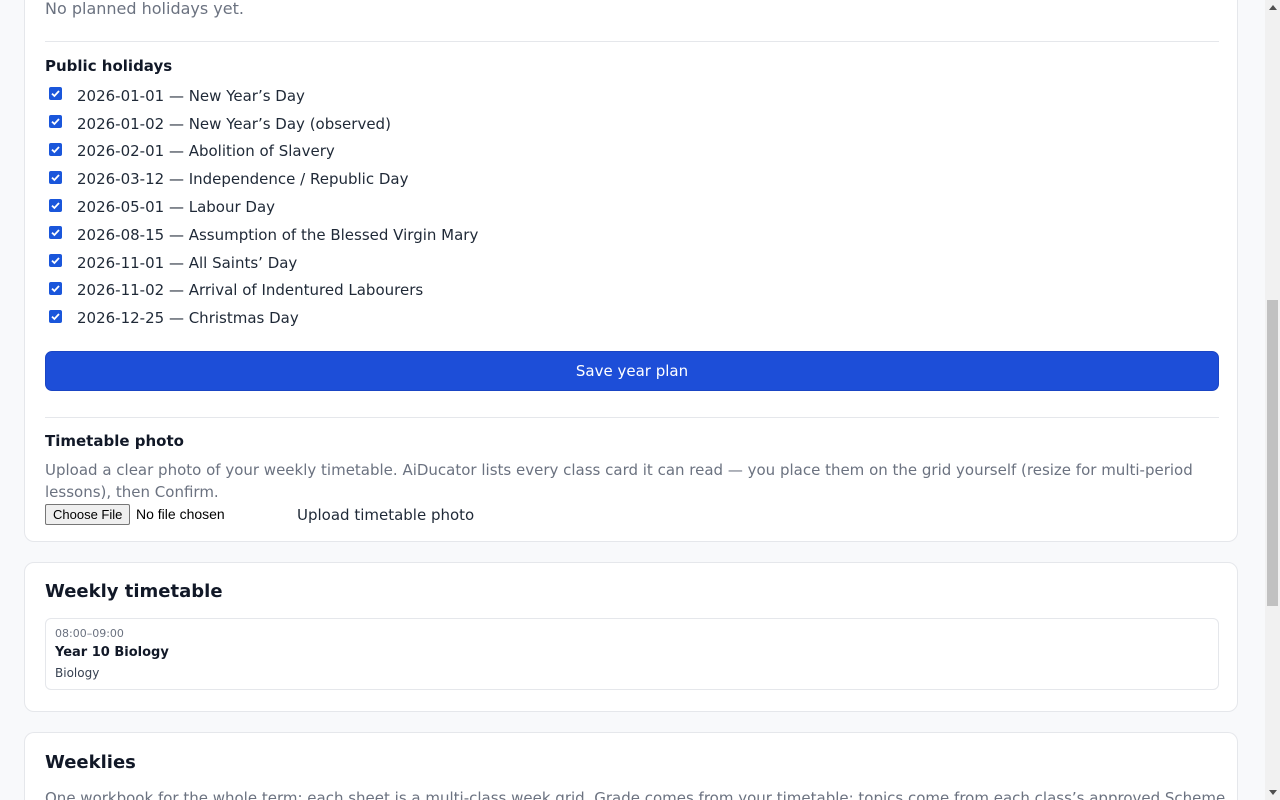  What do you see at coordinates (77, 673) in the screenshot?
I see `slot-subject: Biology` at bounding box center [77, 673].